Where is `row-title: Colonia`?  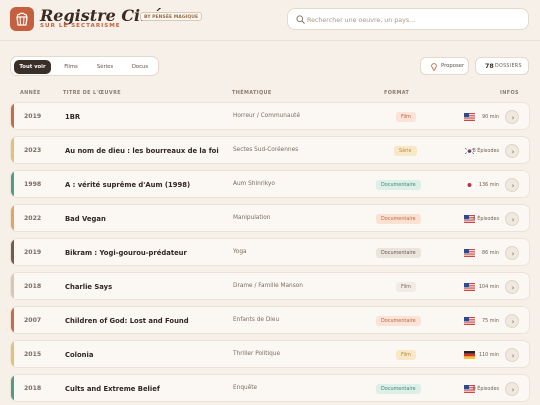
row-title: Colonia is located at coordinates (79, 355).